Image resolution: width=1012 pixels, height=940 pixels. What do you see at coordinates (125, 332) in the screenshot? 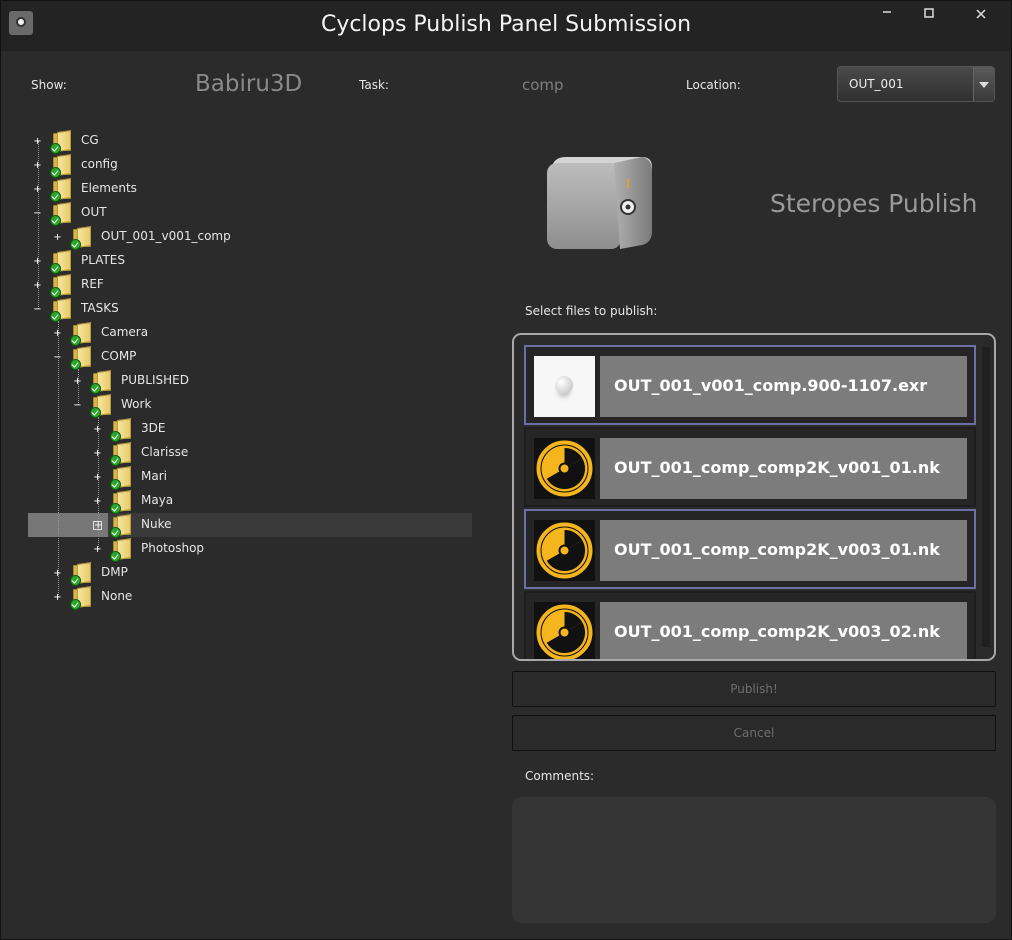
I see `tree-item-label: Camera` at bounding box center [125, 332].